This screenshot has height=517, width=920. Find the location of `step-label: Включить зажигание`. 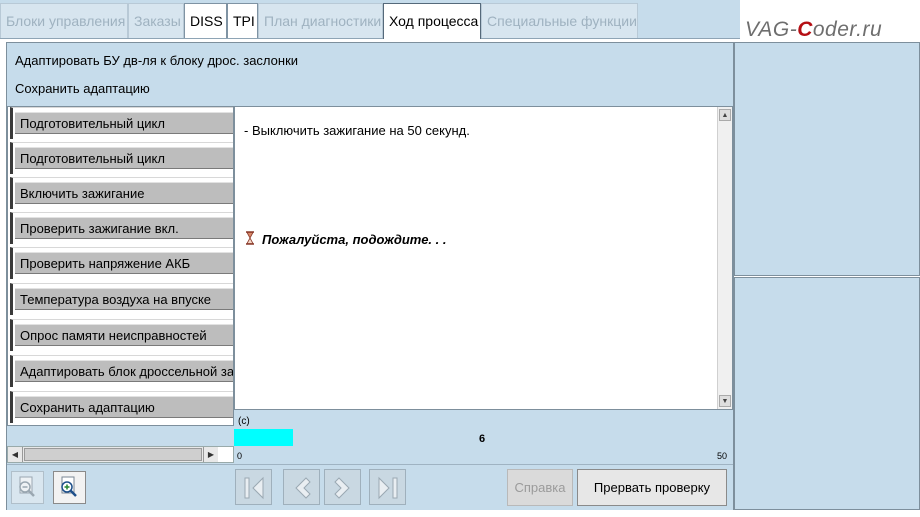

step-label: Включить зажигание is located at coordinates (124, 193).